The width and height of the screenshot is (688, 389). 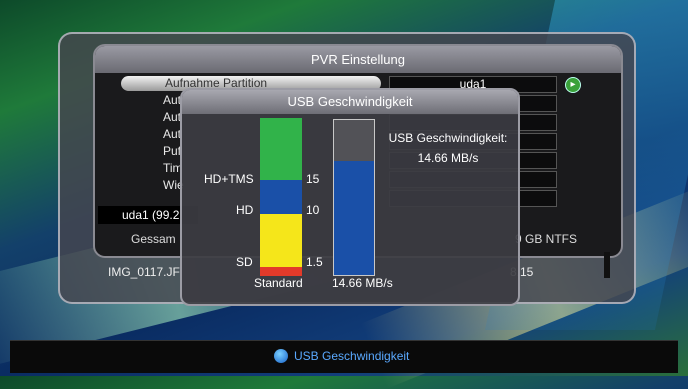 What do you see at coordinates (278, 283) in the screenshot?
I see `label-standard: Standard` at bounding box center [278, 283].